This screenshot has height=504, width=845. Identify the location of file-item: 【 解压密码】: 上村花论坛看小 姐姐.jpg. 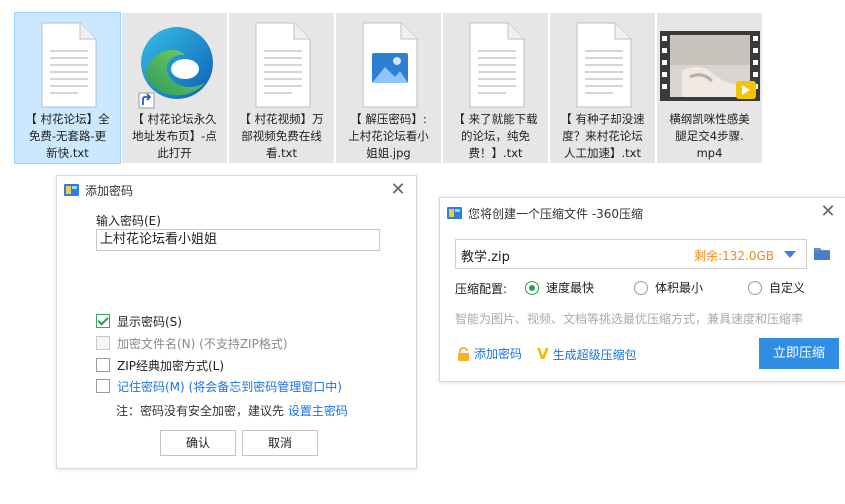
(388, 88).